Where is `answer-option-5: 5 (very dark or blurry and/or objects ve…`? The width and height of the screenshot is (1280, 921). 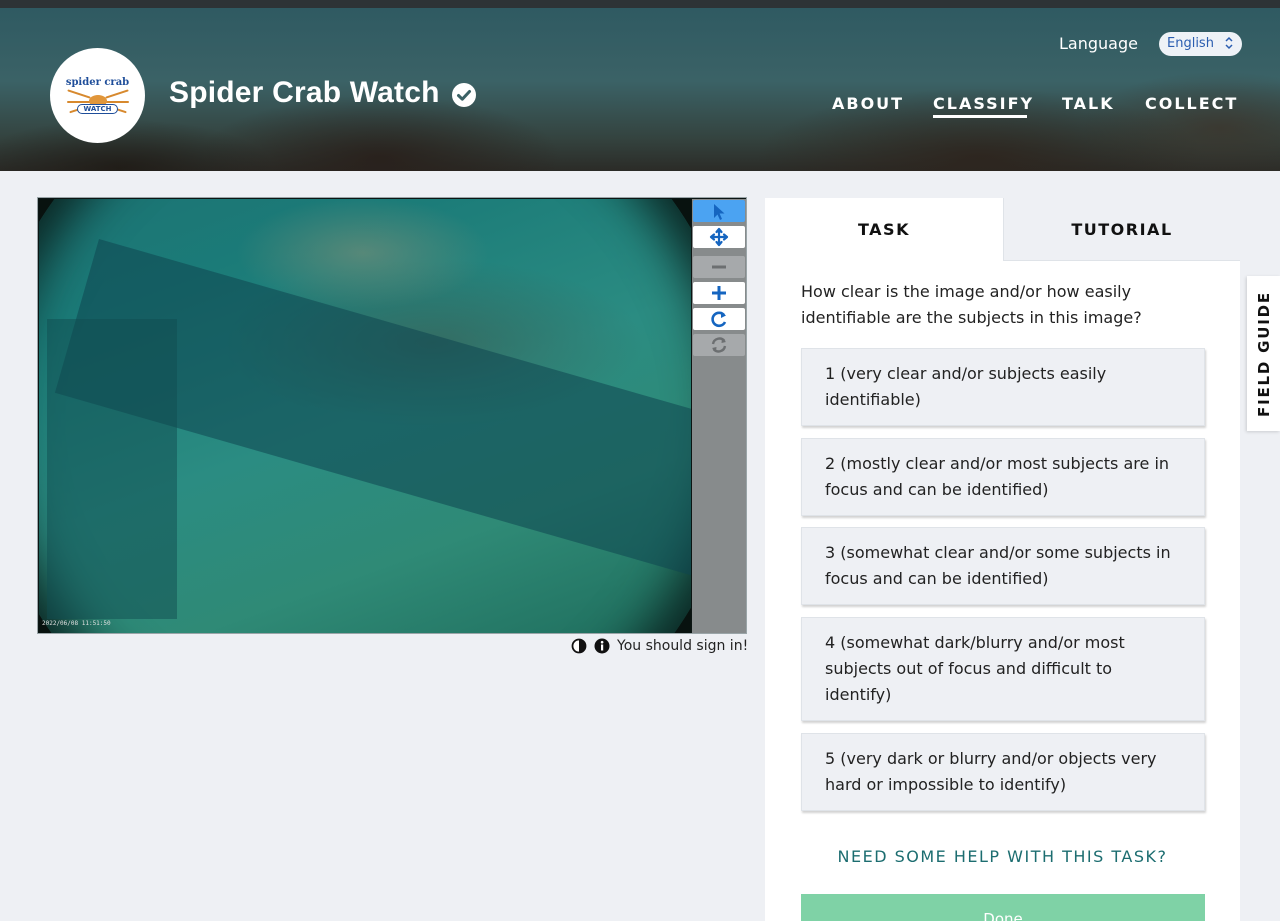 answer-option-5: 5 (very dark or blurry and/or objects ve… is located at coordinates (1003, 772).